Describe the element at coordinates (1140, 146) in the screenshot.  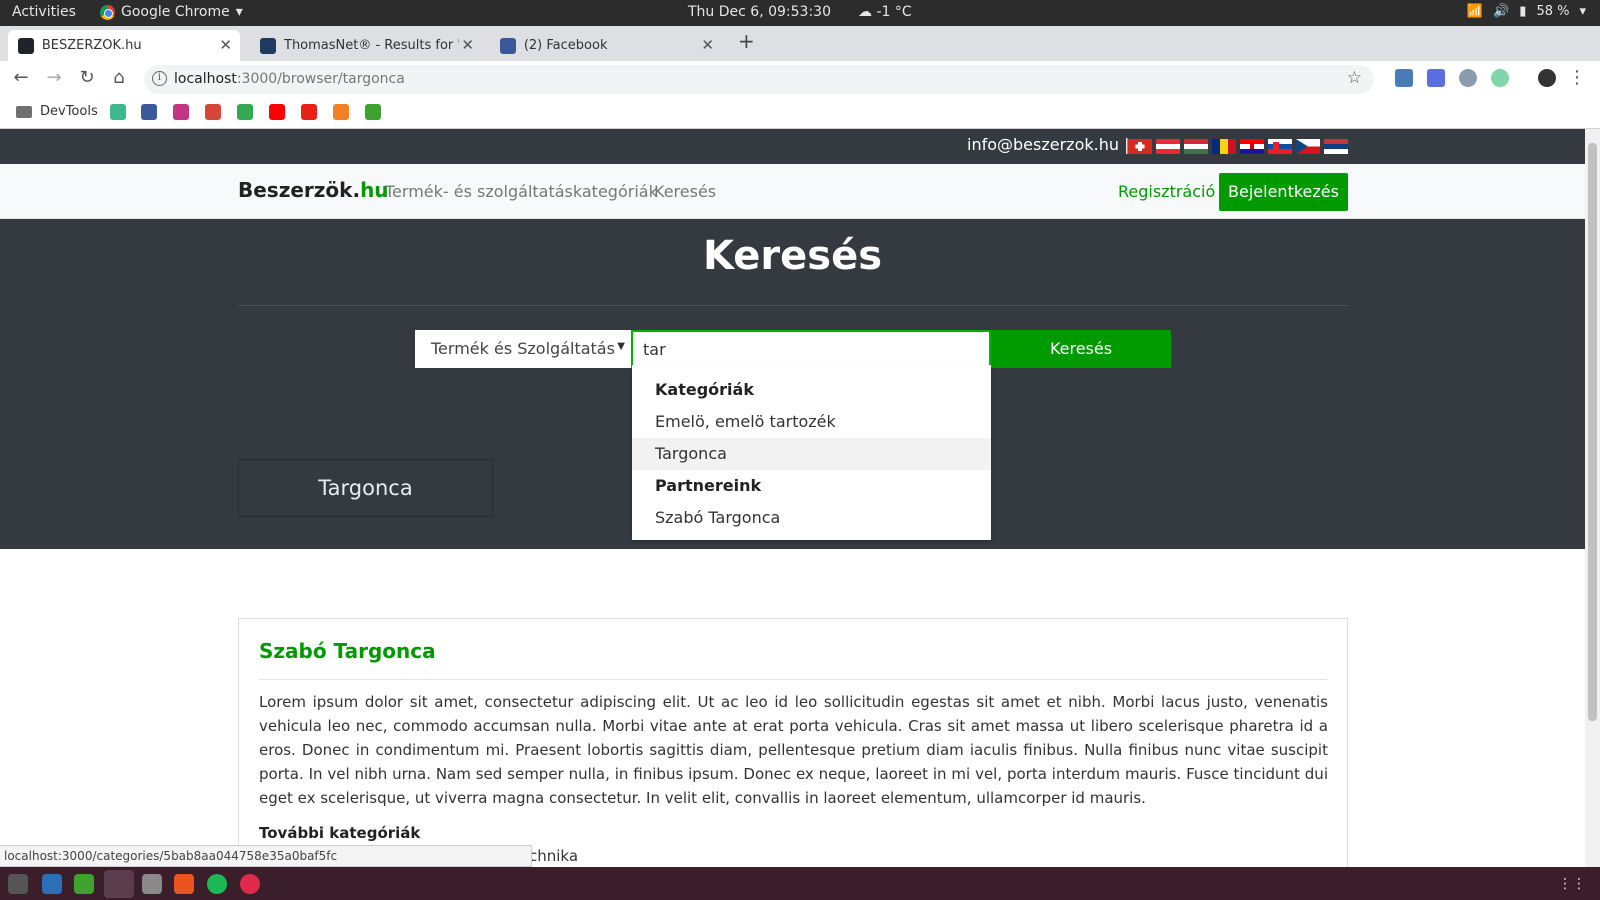
I see `flag-switzerland-icon` at that location.